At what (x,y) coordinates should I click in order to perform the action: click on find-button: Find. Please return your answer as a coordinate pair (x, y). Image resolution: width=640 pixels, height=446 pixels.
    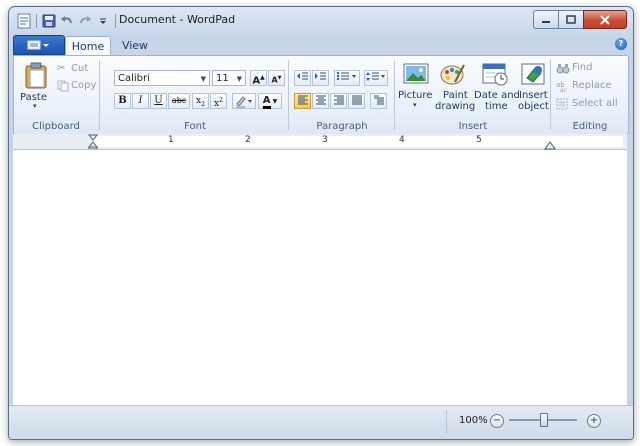
    Looking at the image, I should click on (586, 68).